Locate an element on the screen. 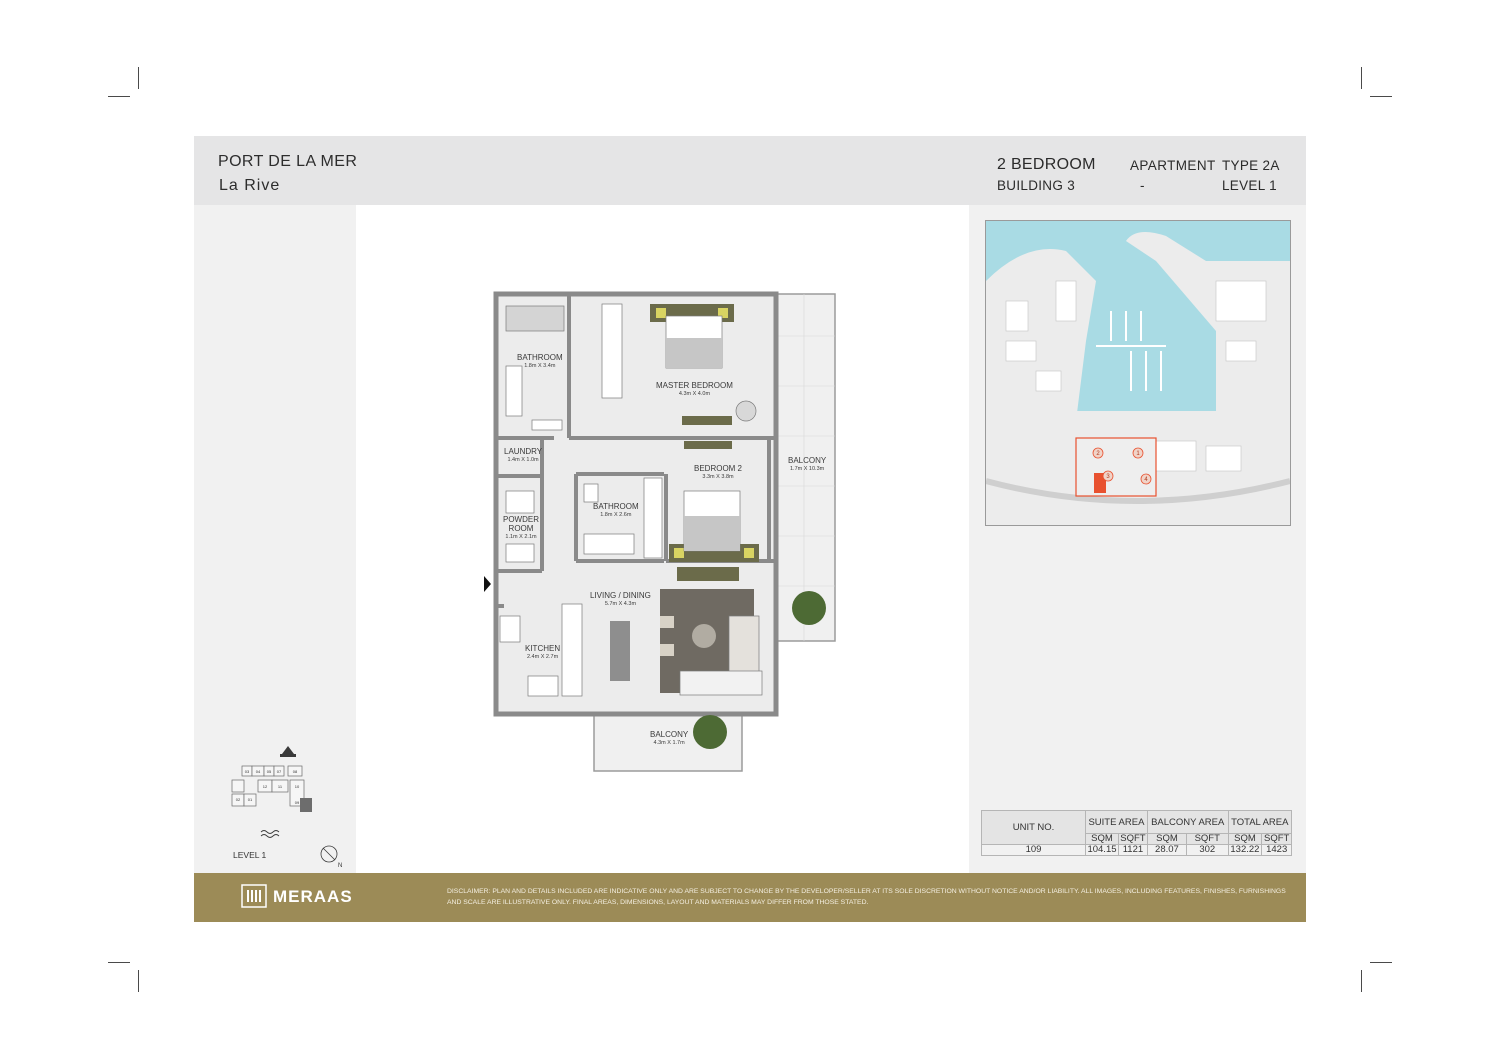 Image resolution: width=1500 pixels, height=1059 pixels. room-bedroom-2: BEDROOM 2 3.3m X 3.8m is located at coordinates (718, 472).